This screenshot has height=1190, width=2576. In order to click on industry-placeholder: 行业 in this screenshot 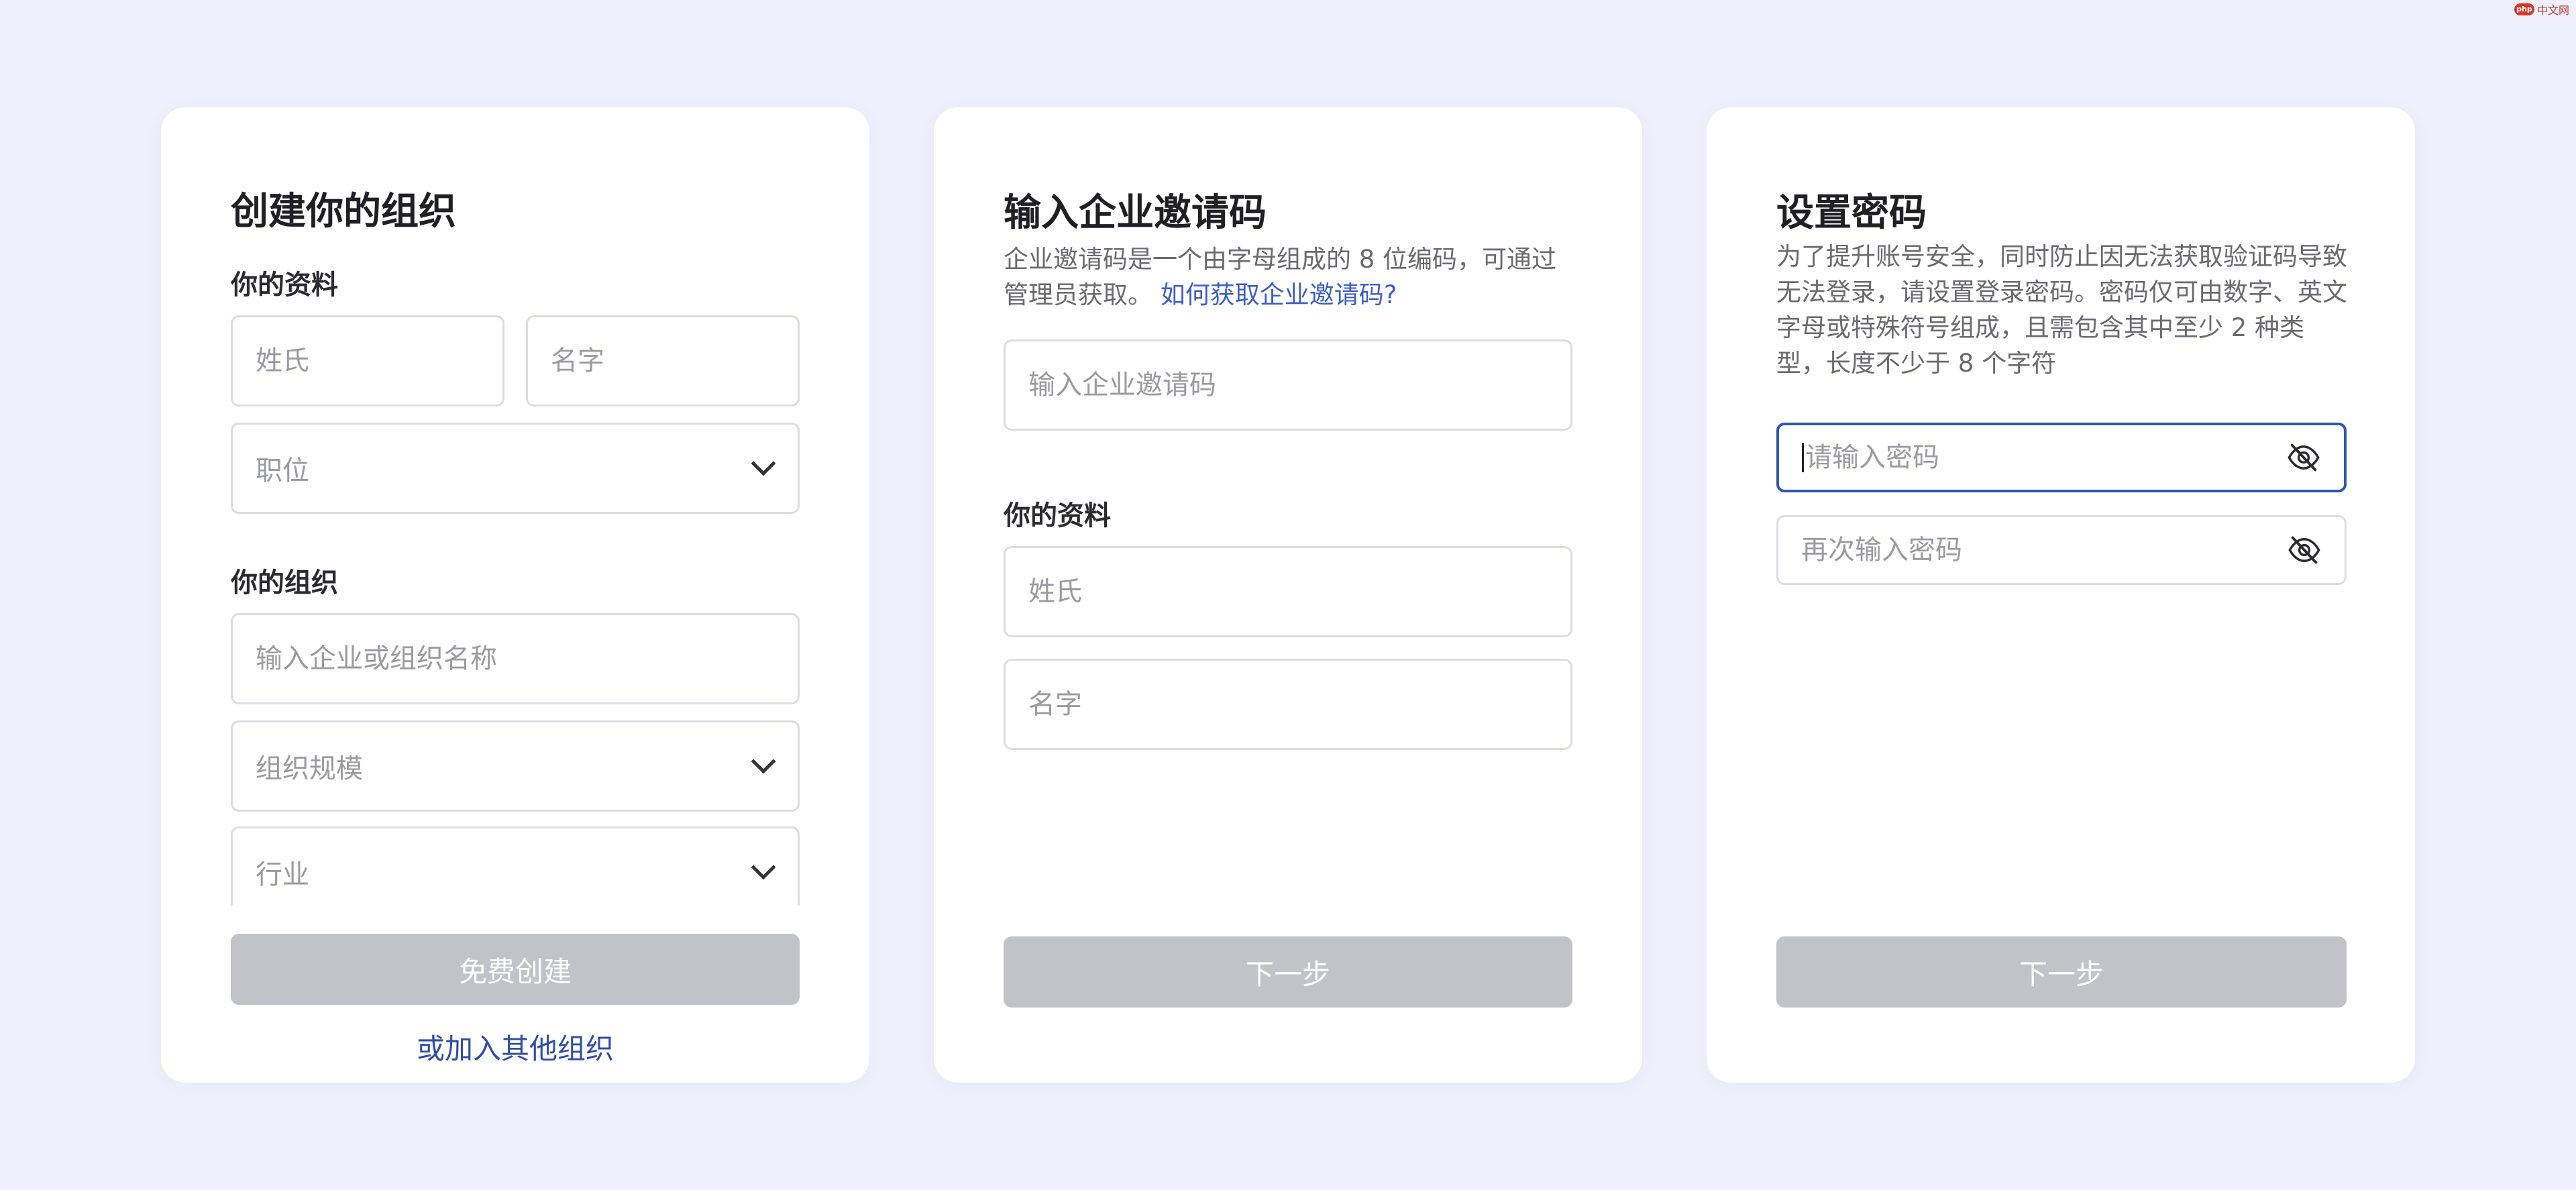, I will do `click(282, 874)`.